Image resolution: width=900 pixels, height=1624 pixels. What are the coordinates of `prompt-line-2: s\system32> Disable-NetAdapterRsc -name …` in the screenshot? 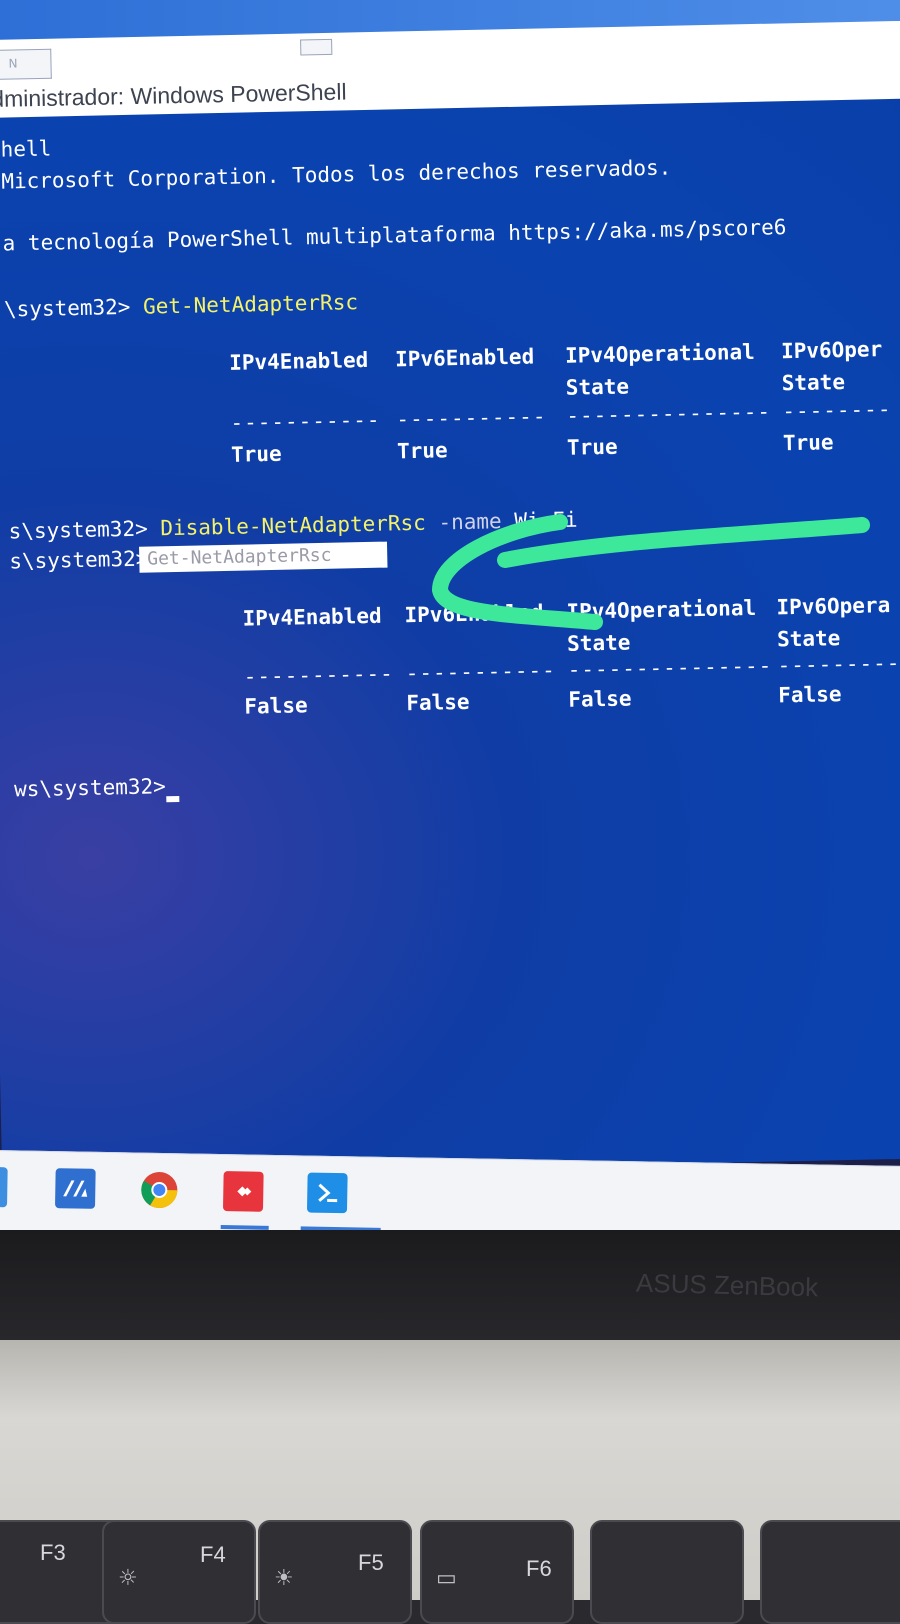 It's located at (292, 526).